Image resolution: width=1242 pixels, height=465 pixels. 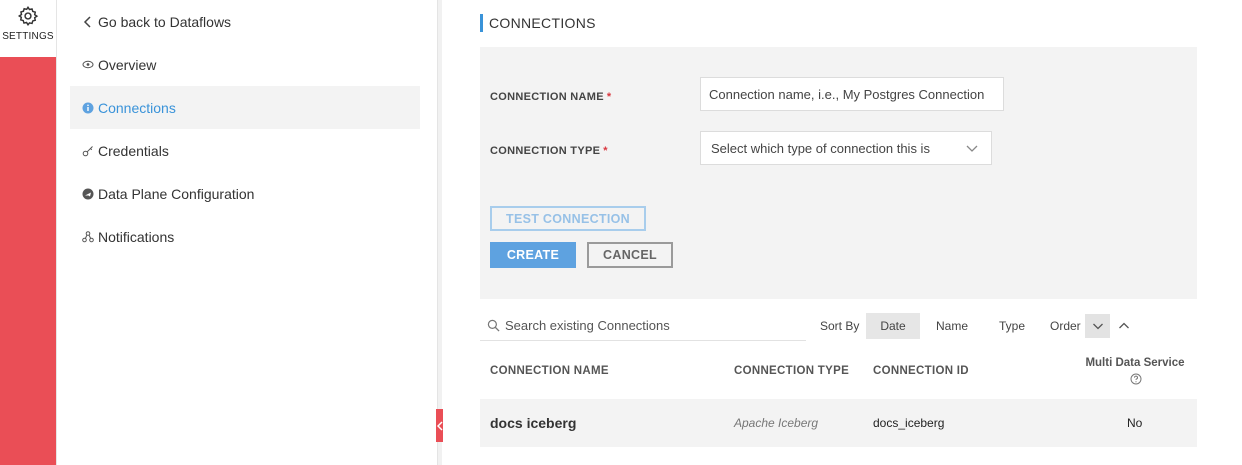 What do you see at coordinates (776, 423) in the screenshot?
I see `connection-type-cell: Apache Iceberg` at bounding box center [776, 423].